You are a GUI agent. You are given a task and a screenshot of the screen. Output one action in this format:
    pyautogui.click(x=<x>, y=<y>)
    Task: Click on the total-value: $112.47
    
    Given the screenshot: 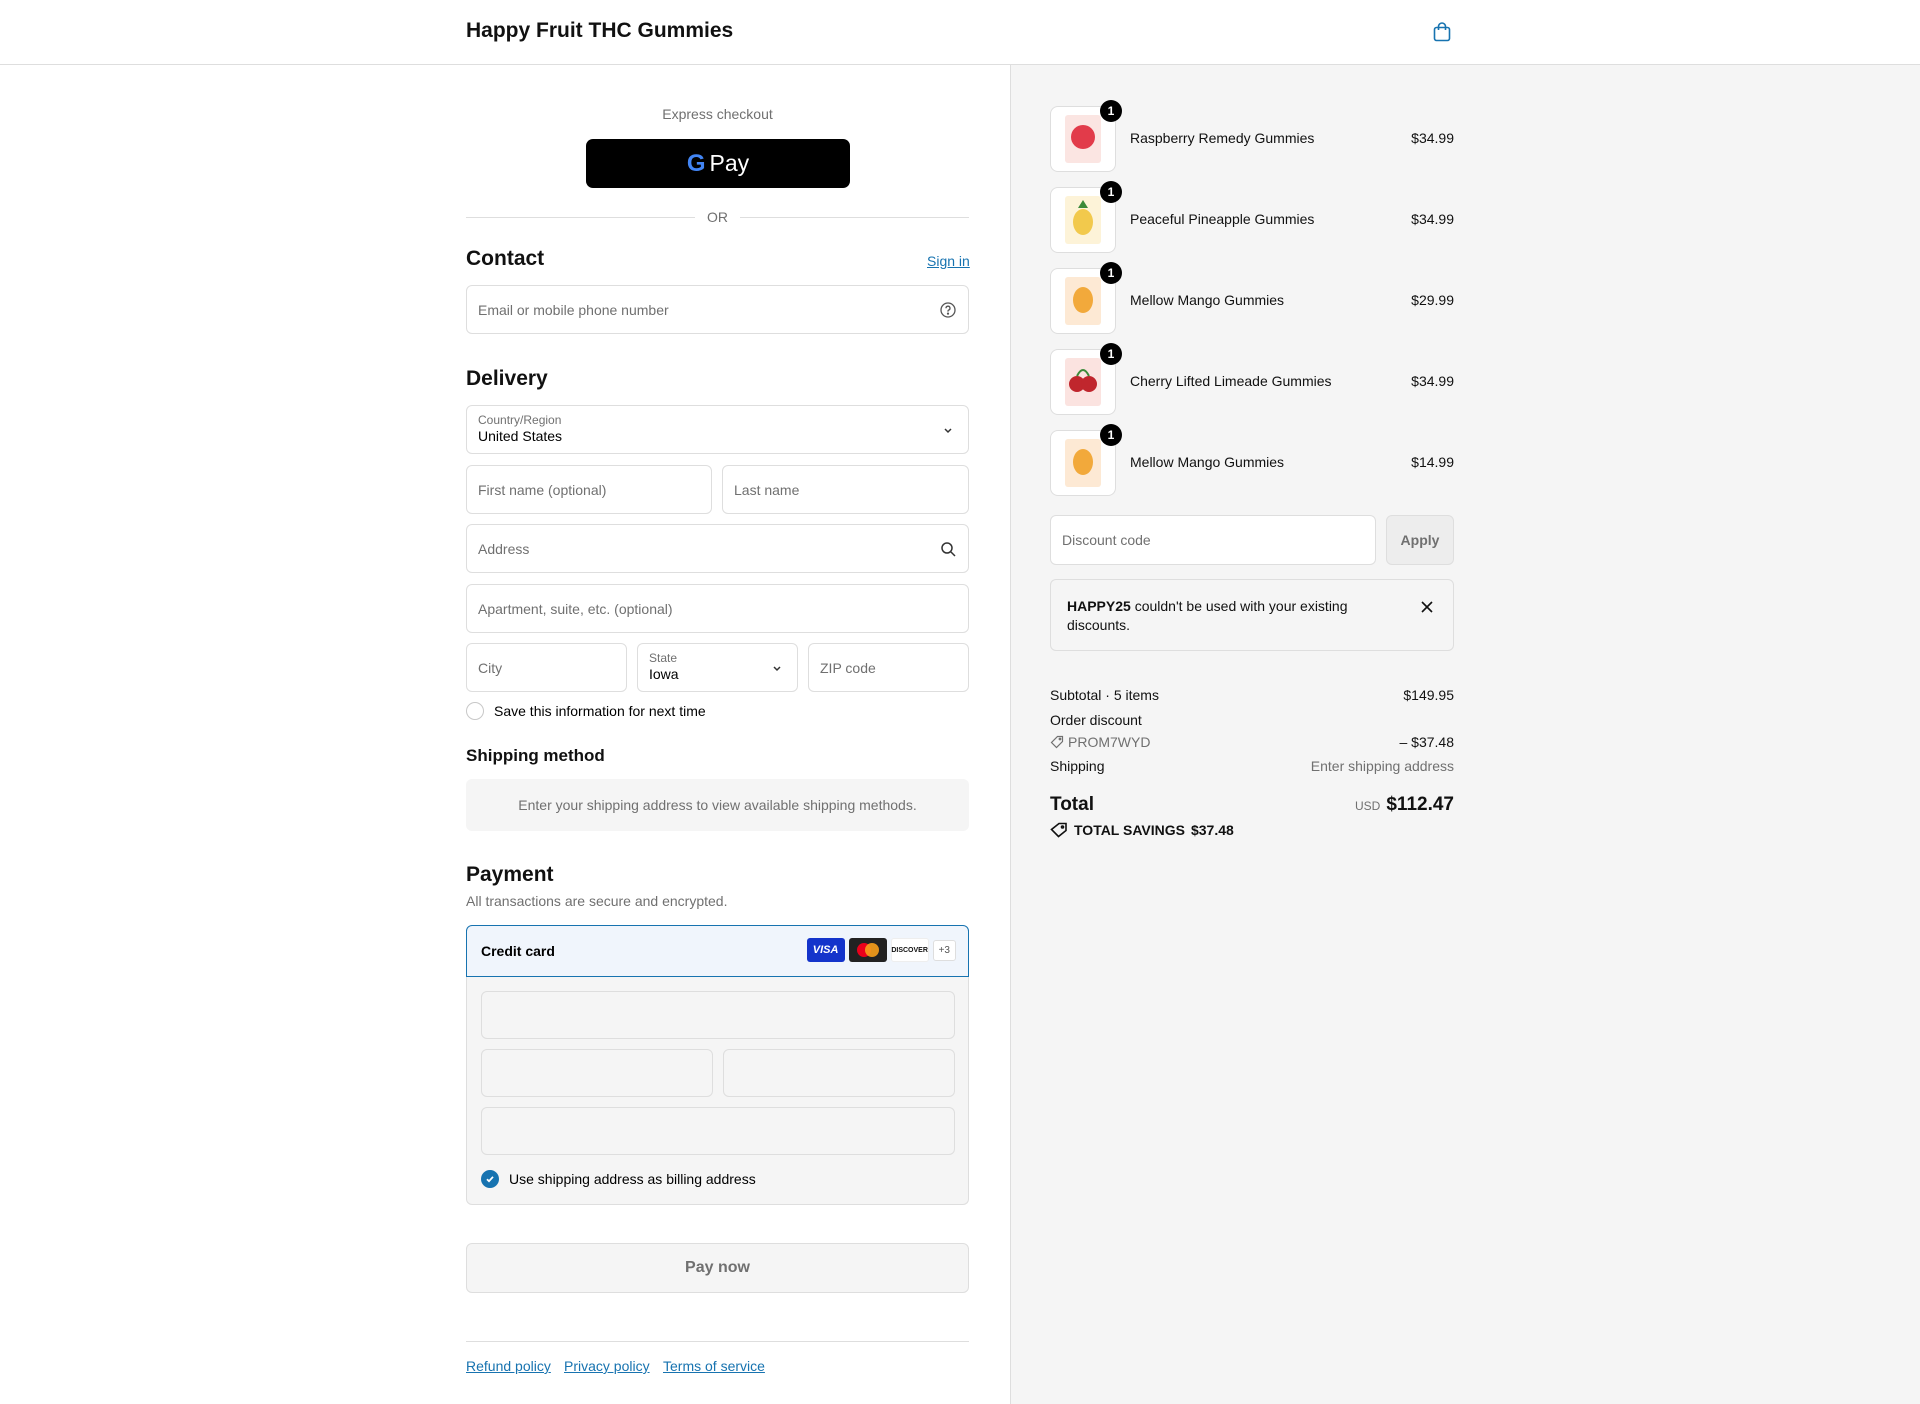 What is the action you would take?
    pyautogui.click(x=1420, y=804)
    